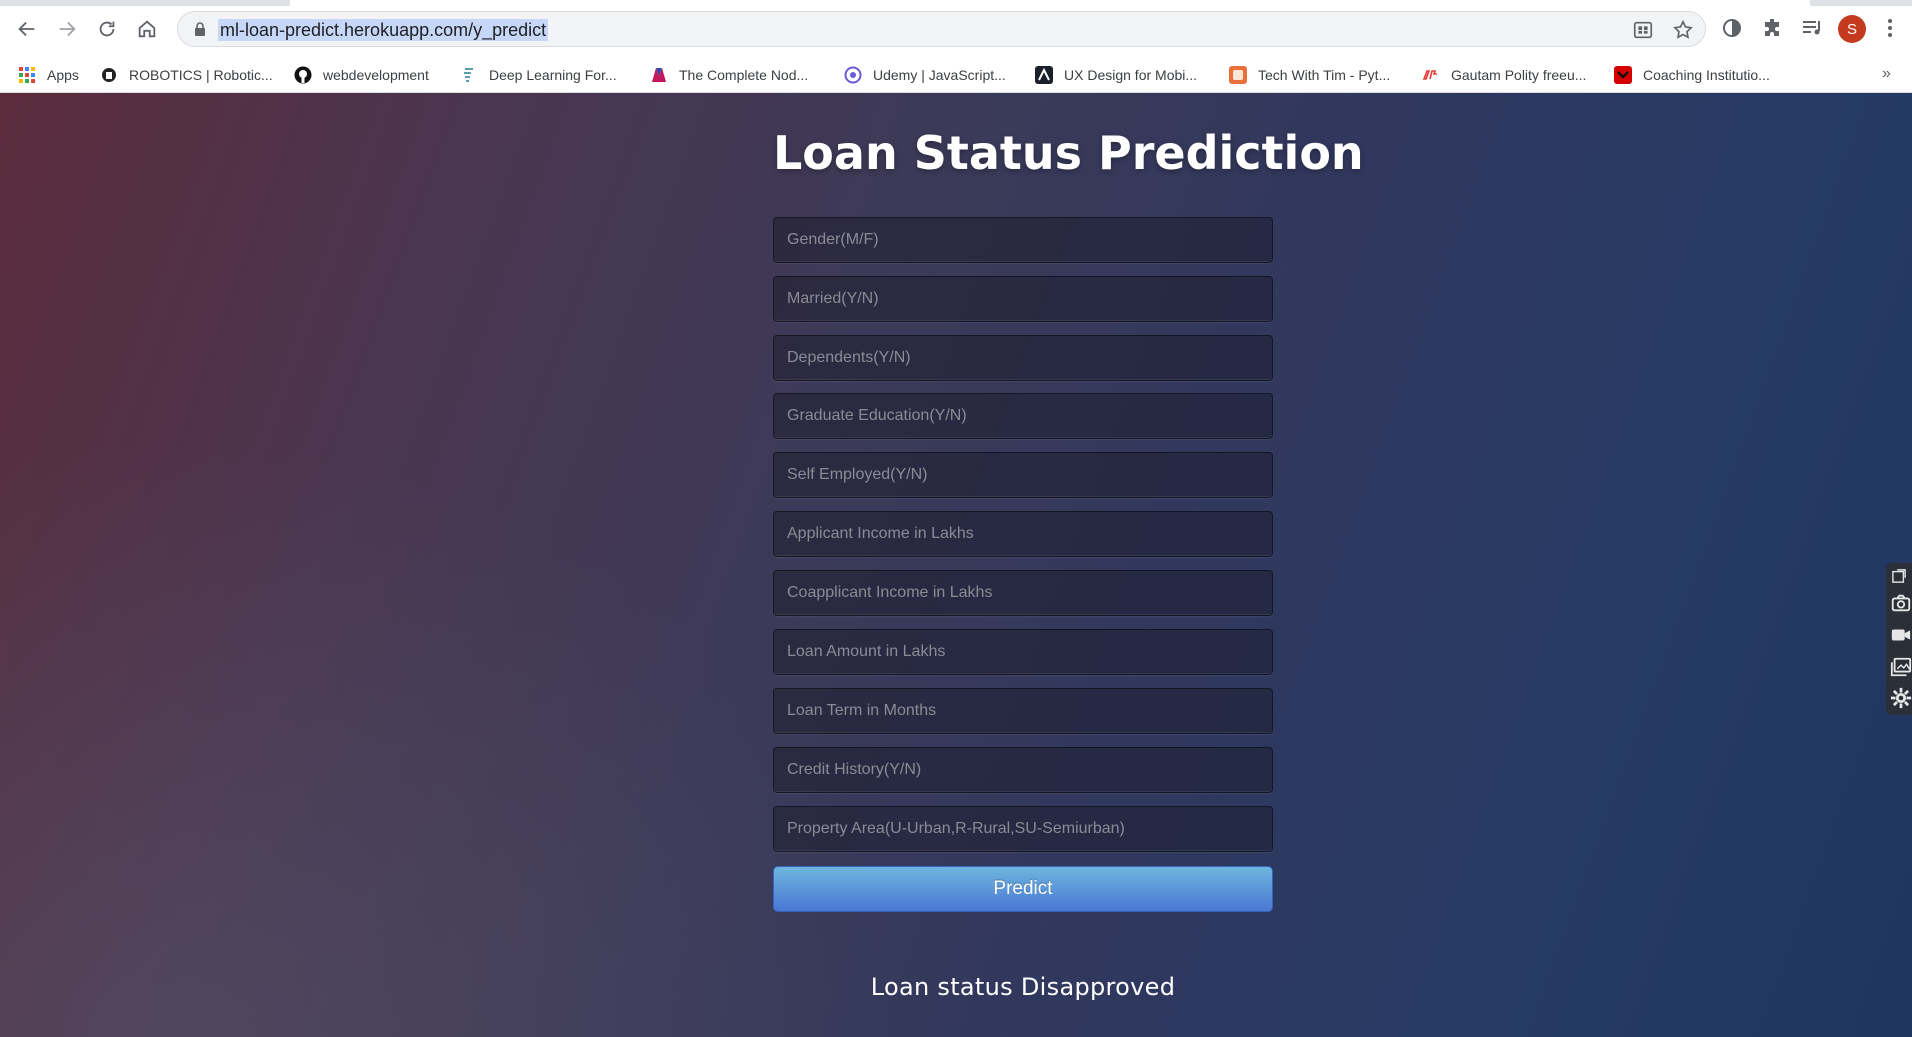 The image size is (1912, 1037). Describe the element at coordinates (1068, 153) in the screenshot. I see `page-title: Loan Status Prediction` at that location.